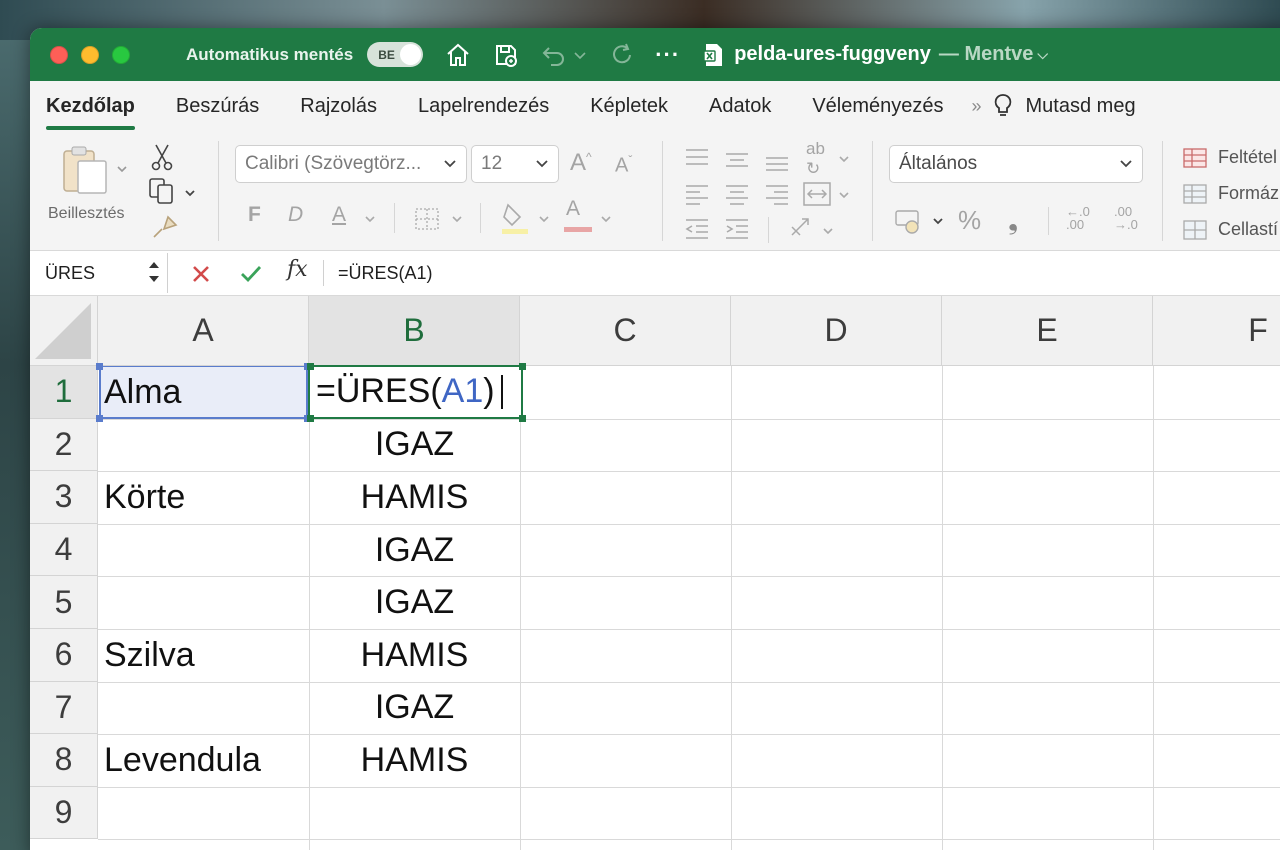 This screenshot has height=850, width=1280. What do you see at coordinates (506, 55) in the screenshot?
I see `save-icon` at bounding box center [506, 55].